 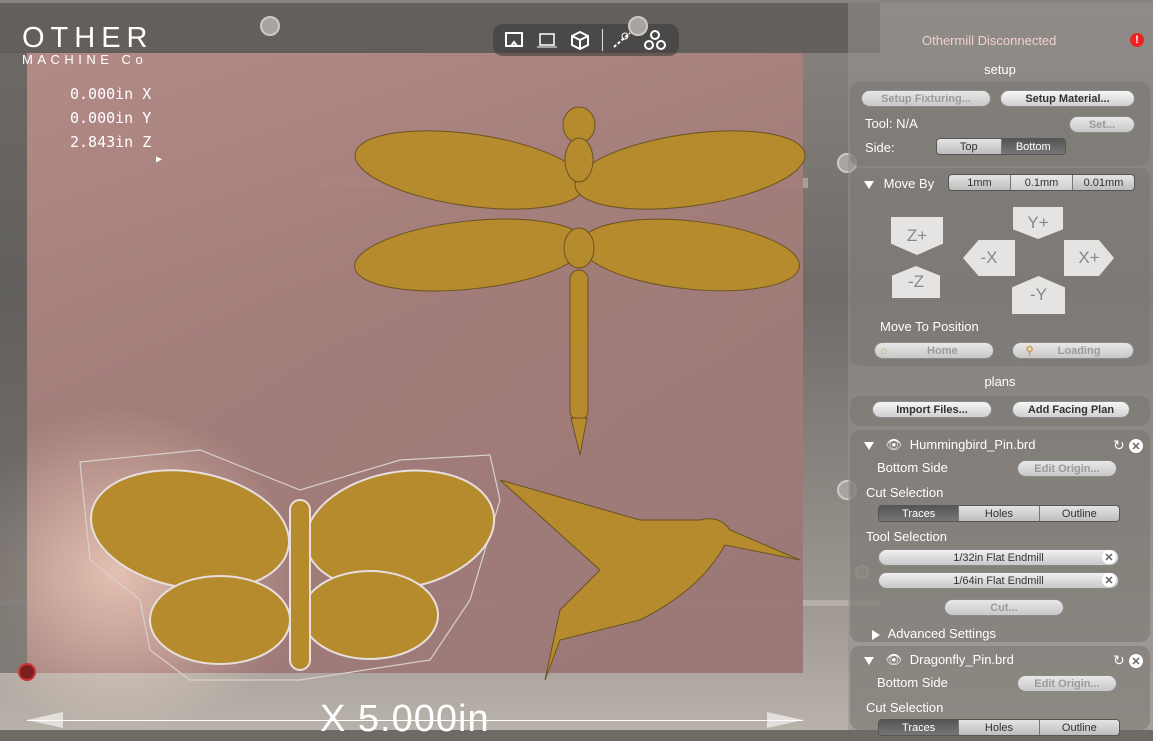 I want to click on move-by-label: Move By, so click(x=909, y=183).